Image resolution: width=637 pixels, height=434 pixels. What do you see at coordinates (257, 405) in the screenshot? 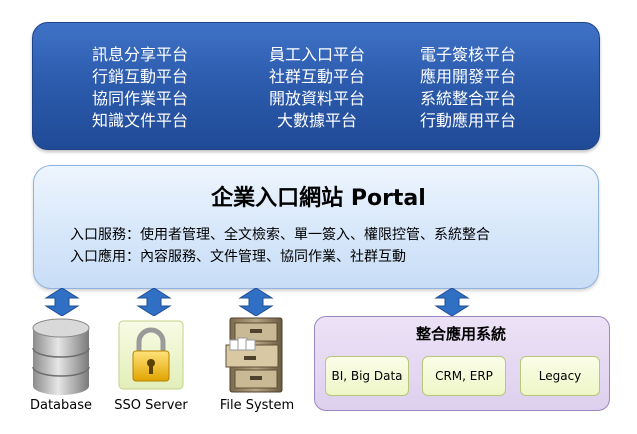
I see `file-system-label: File System` at bounding box center [257, 405].